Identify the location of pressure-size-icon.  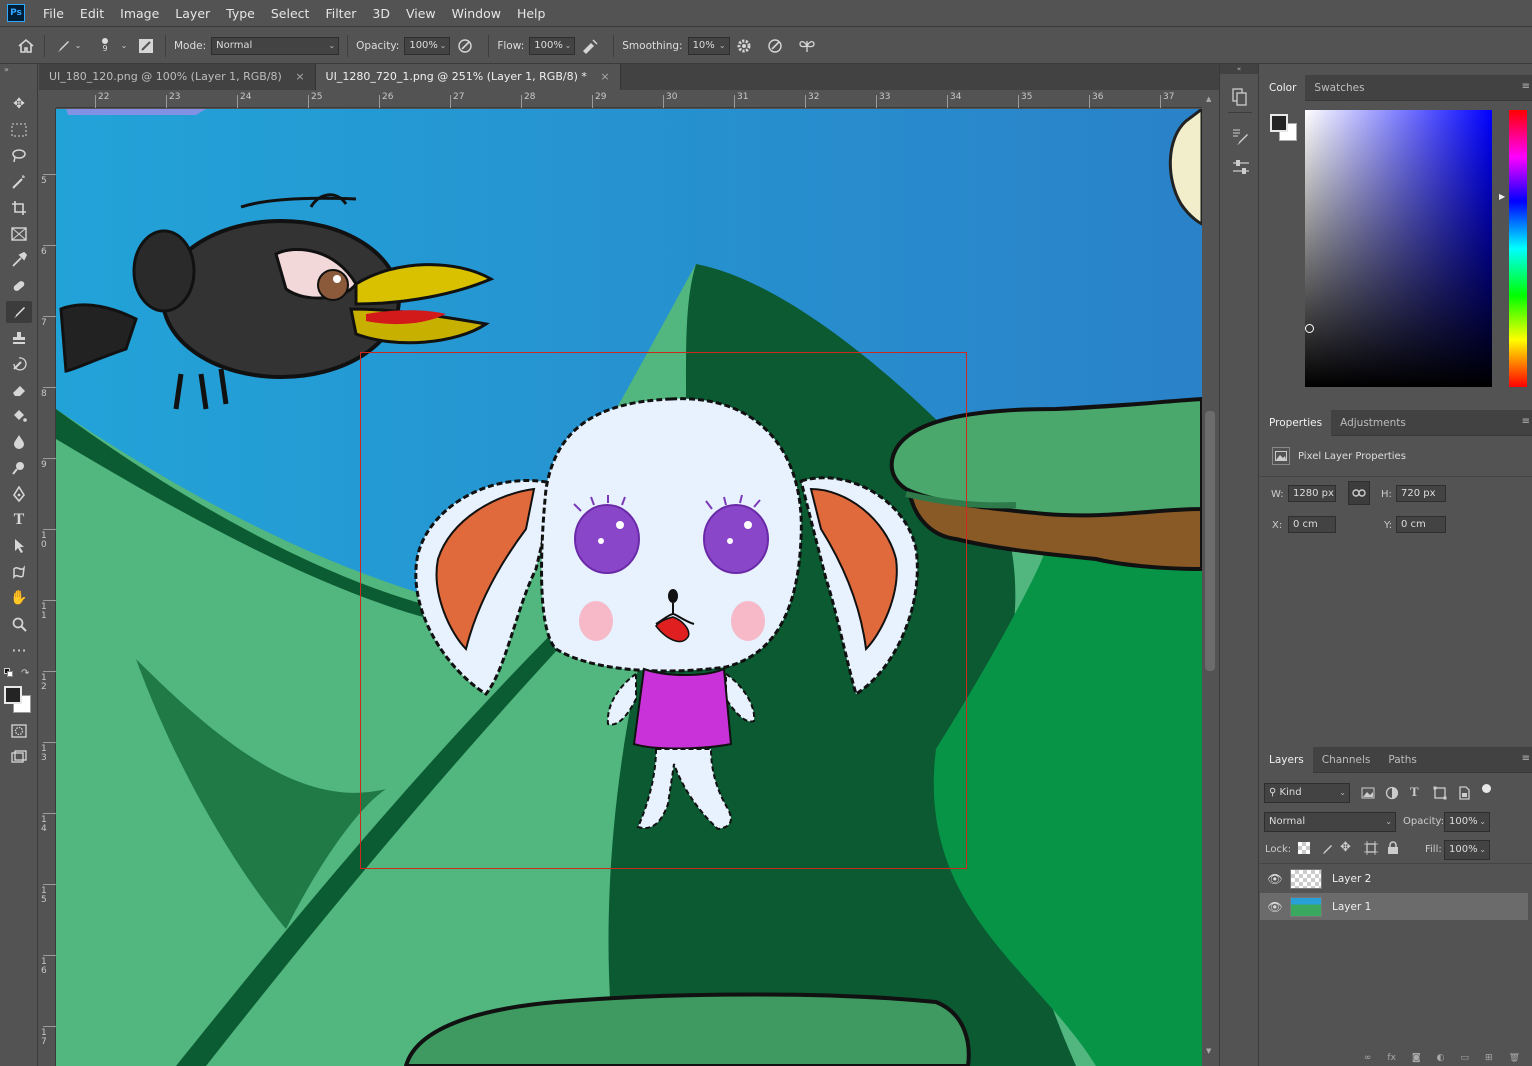
(775, 46).